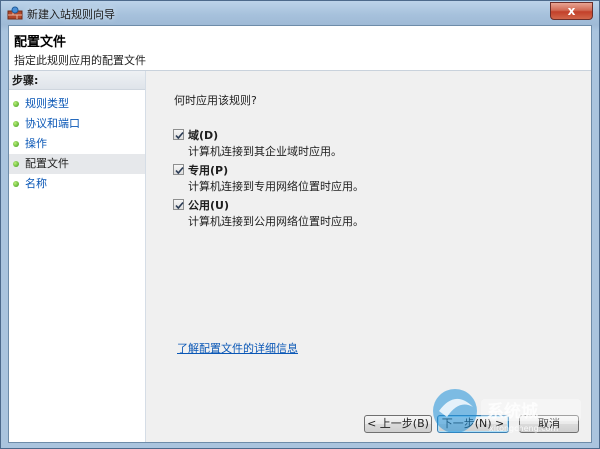  What do you see at coordinates (77, 104) in the screenshot?
I see `step-rule-type: 规则类型` at bounding box center [77, 104].